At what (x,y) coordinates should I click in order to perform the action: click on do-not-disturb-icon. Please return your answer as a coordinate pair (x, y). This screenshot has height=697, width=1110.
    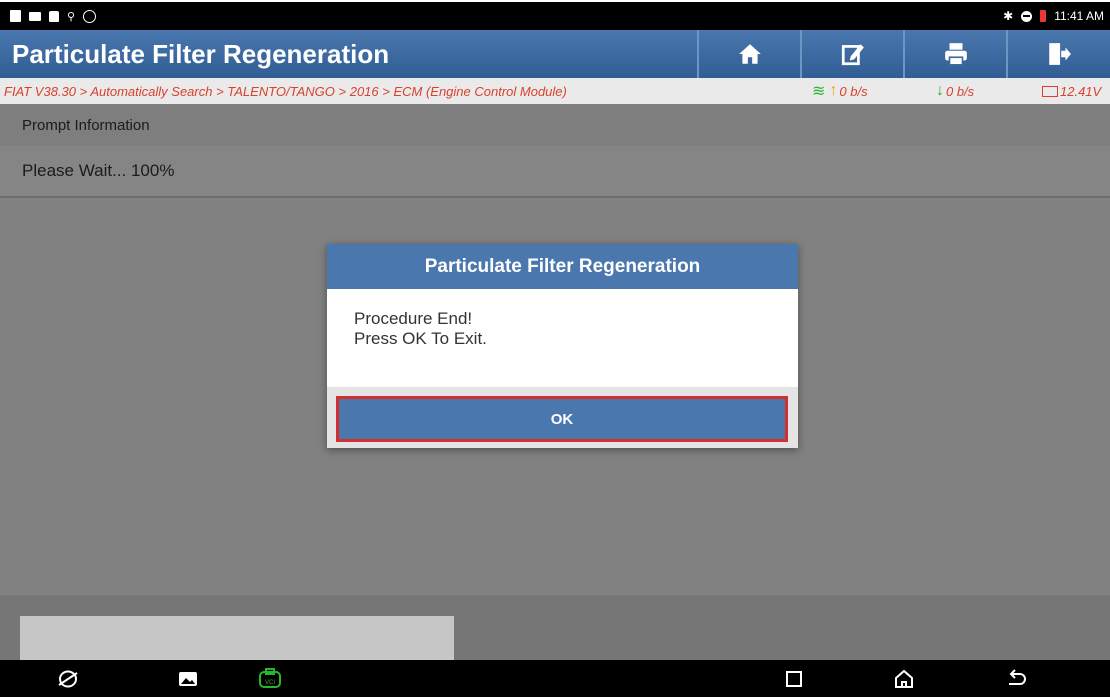
    Looking at the image, I should click on (1027, 16).